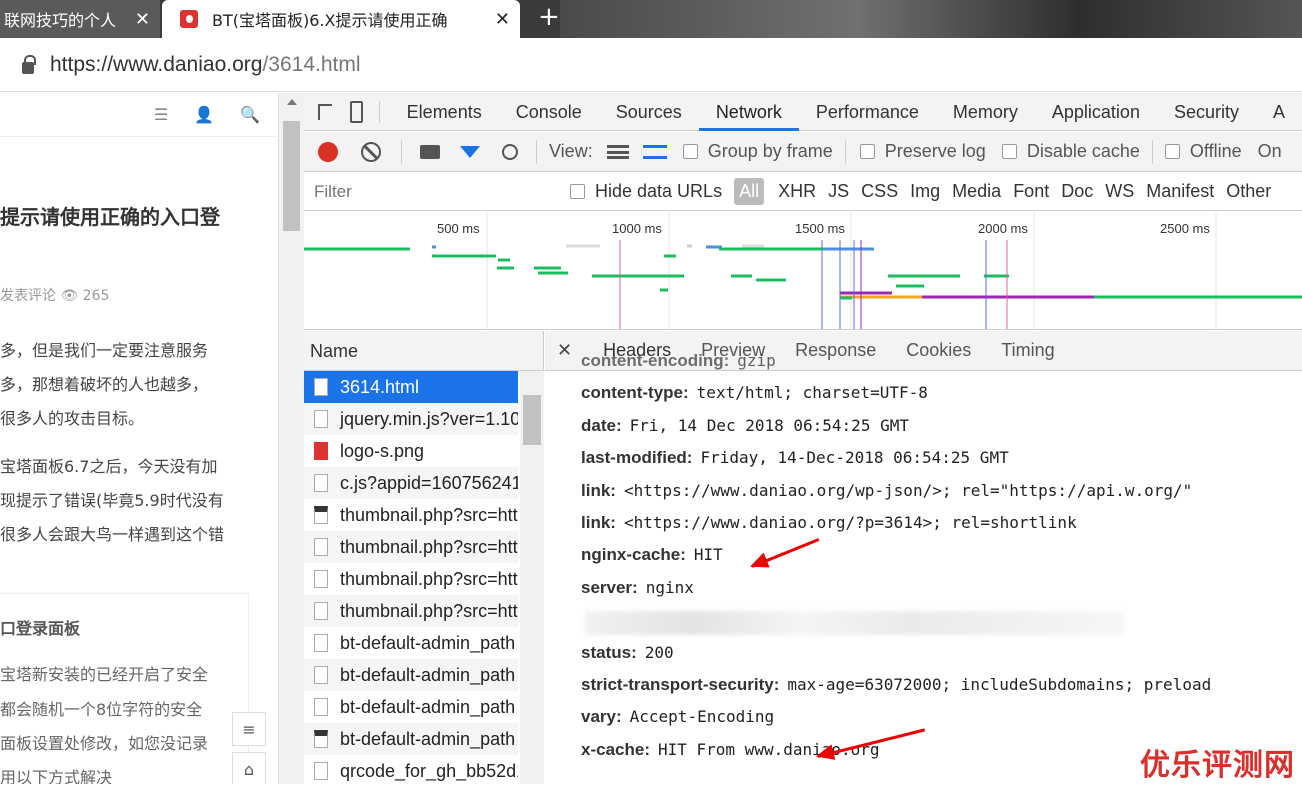  I want to click on tick-1500ms: 1500 ms, so click(820, 228).